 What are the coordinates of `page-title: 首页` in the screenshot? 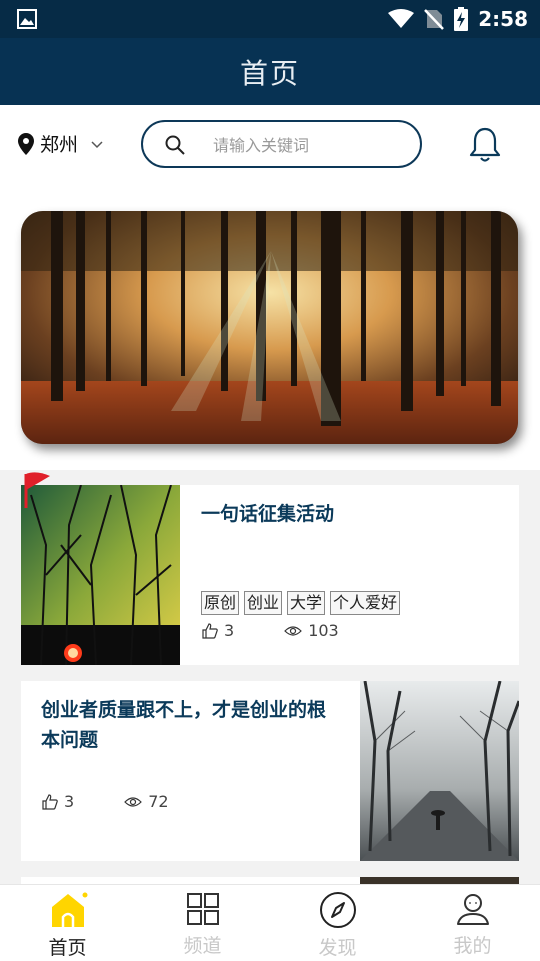 It's located at (269, 73).